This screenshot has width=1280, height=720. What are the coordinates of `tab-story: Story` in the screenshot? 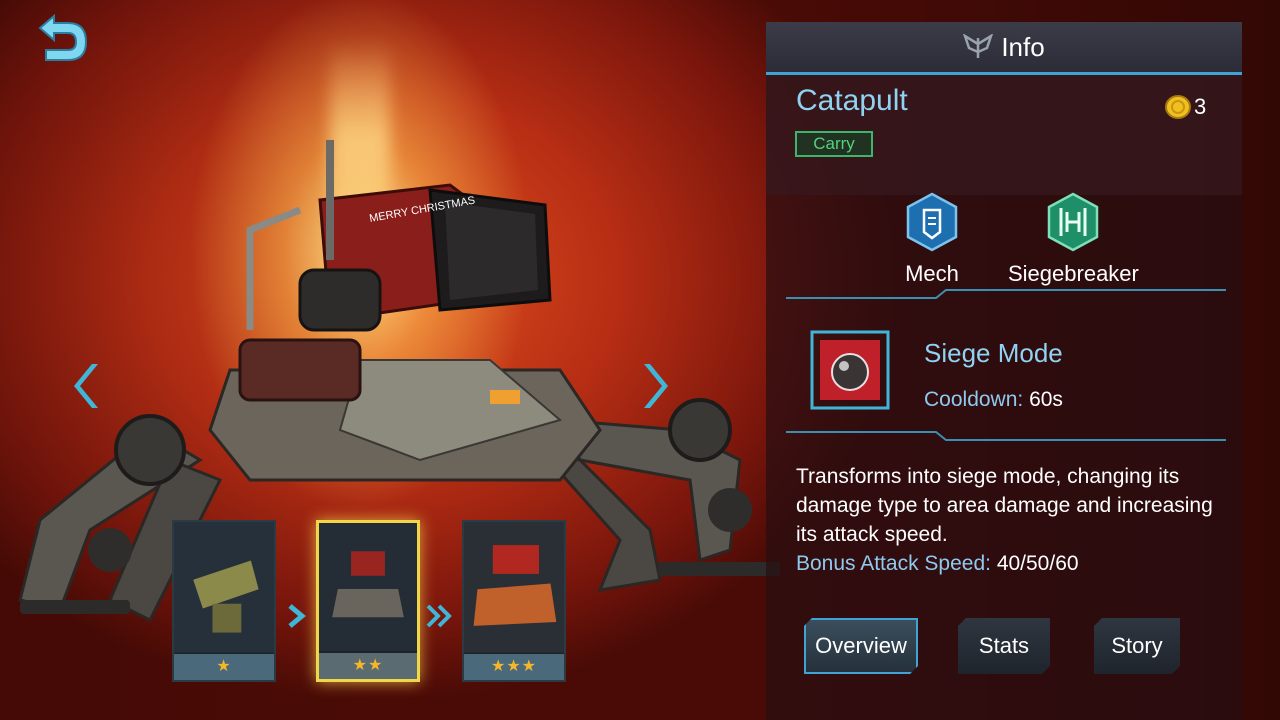 It's located at (1137, 646).